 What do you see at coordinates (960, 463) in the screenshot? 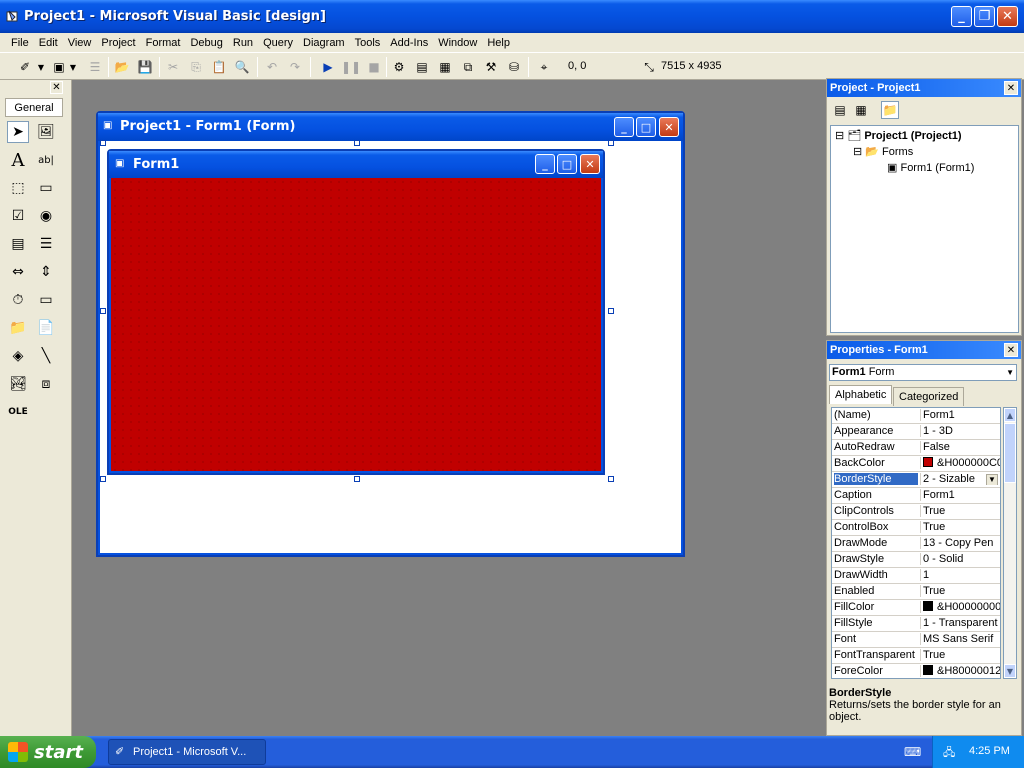
I see `property-value: &H000000C0` at bounding box center [960, 463].